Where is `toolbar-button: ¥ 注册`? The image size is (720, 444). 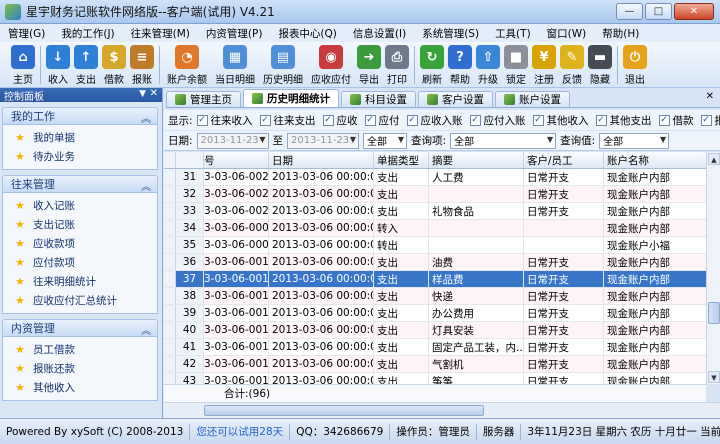
toolbar-button: ¥ 注册 is located at coordinates (544, 64).